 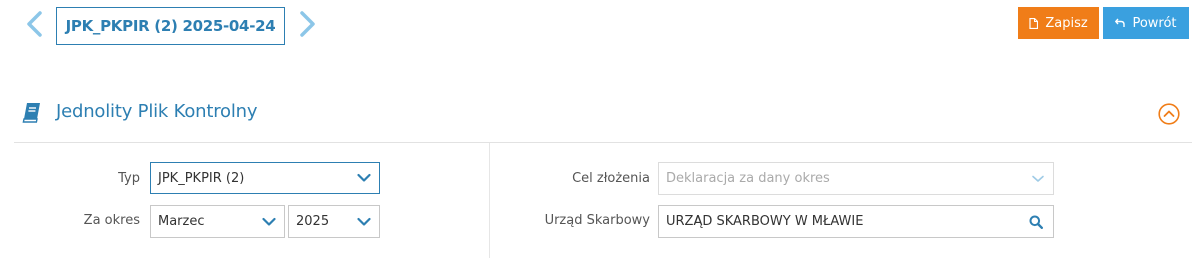 I want to click on file-icon, so click(x=1034, y=23).